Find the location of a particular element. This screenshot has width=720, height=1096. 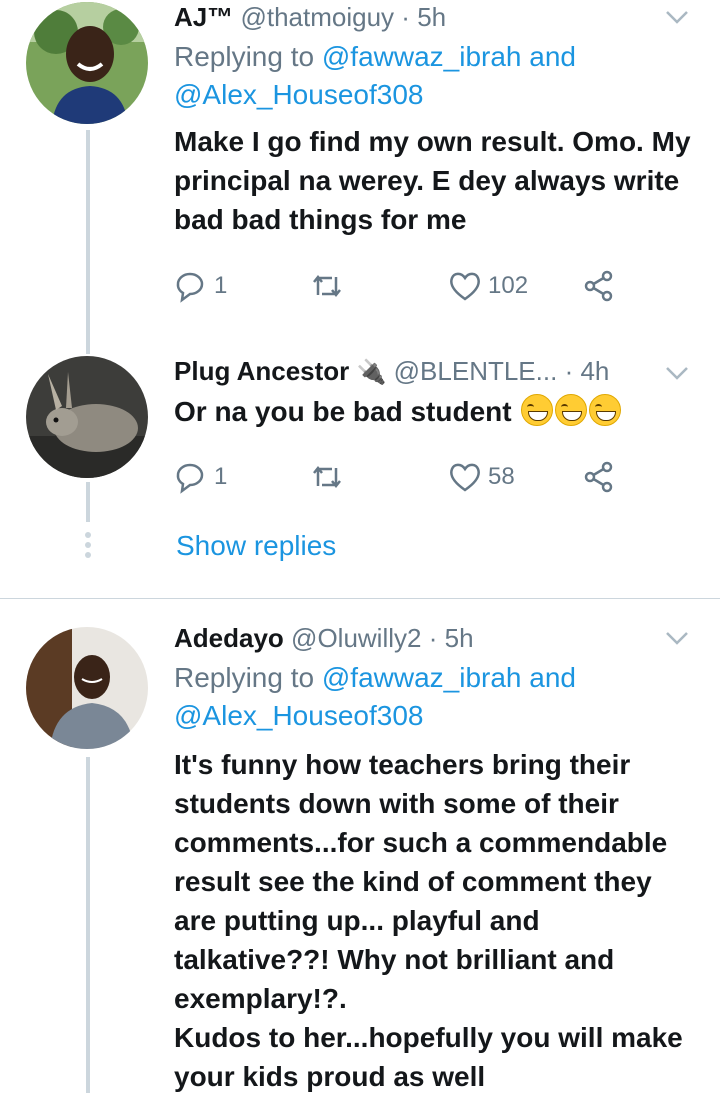

like-button: 58 is located at coordinates (481, 477).